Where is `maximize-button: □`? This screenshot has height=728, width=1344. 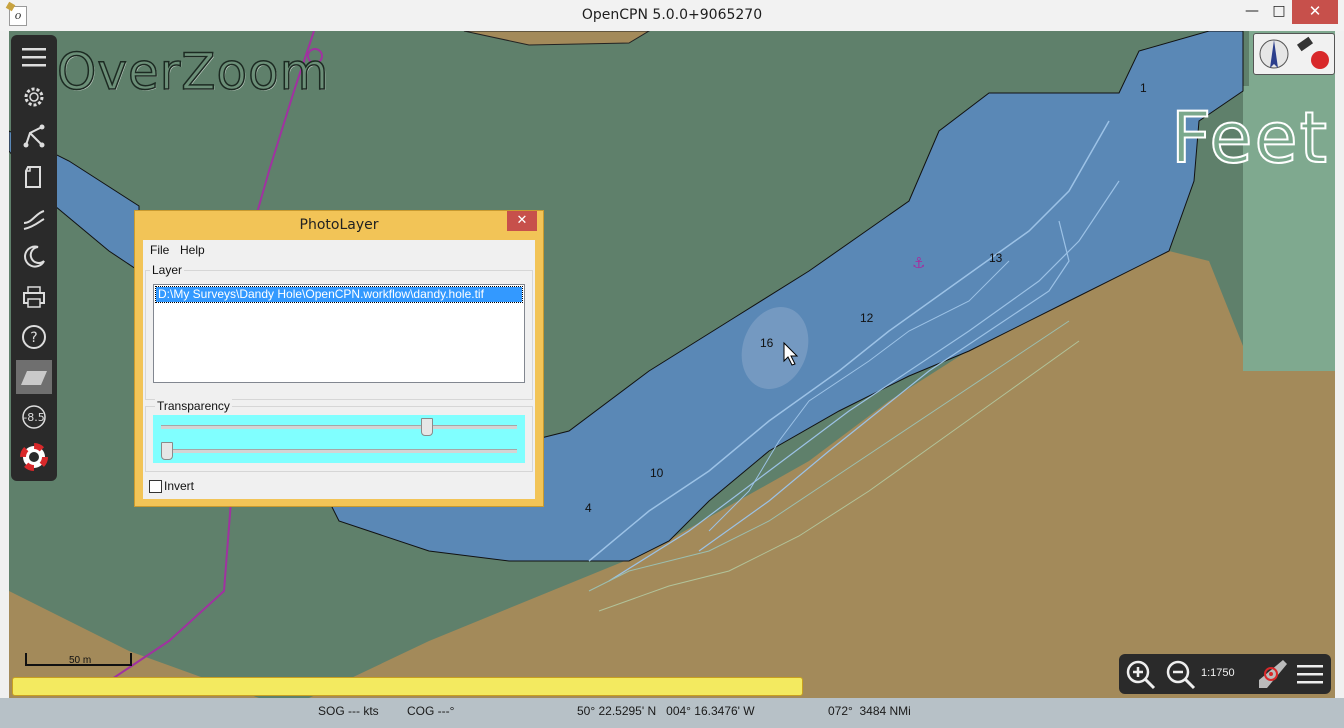 maximize-button: □ is located at coordinates (1279, 12).